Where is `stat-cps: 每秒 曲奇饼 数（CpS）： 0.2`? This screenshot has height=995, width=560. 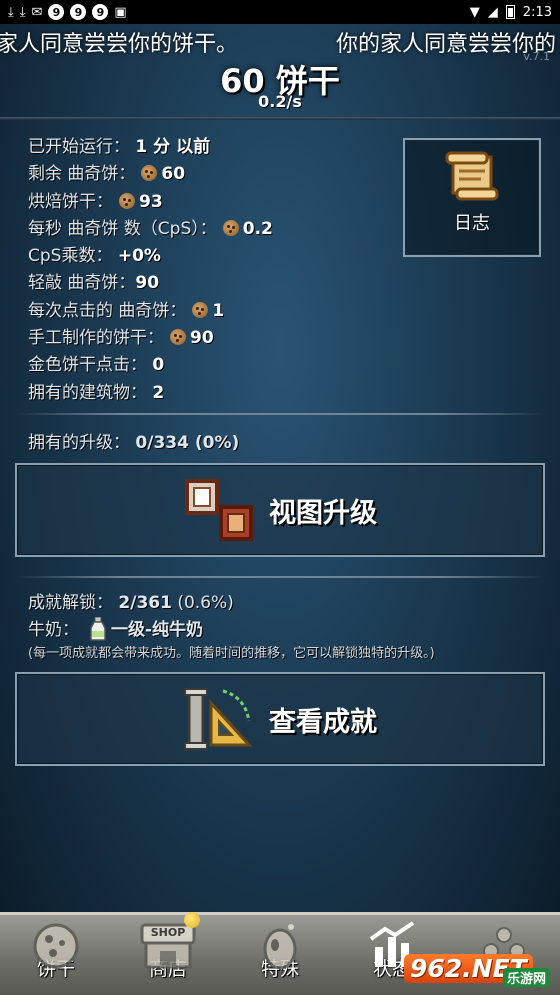
stat-cps: 每秒 曲奇饼 数（CpS）： 0.2 is located at coordinates (150, 229).